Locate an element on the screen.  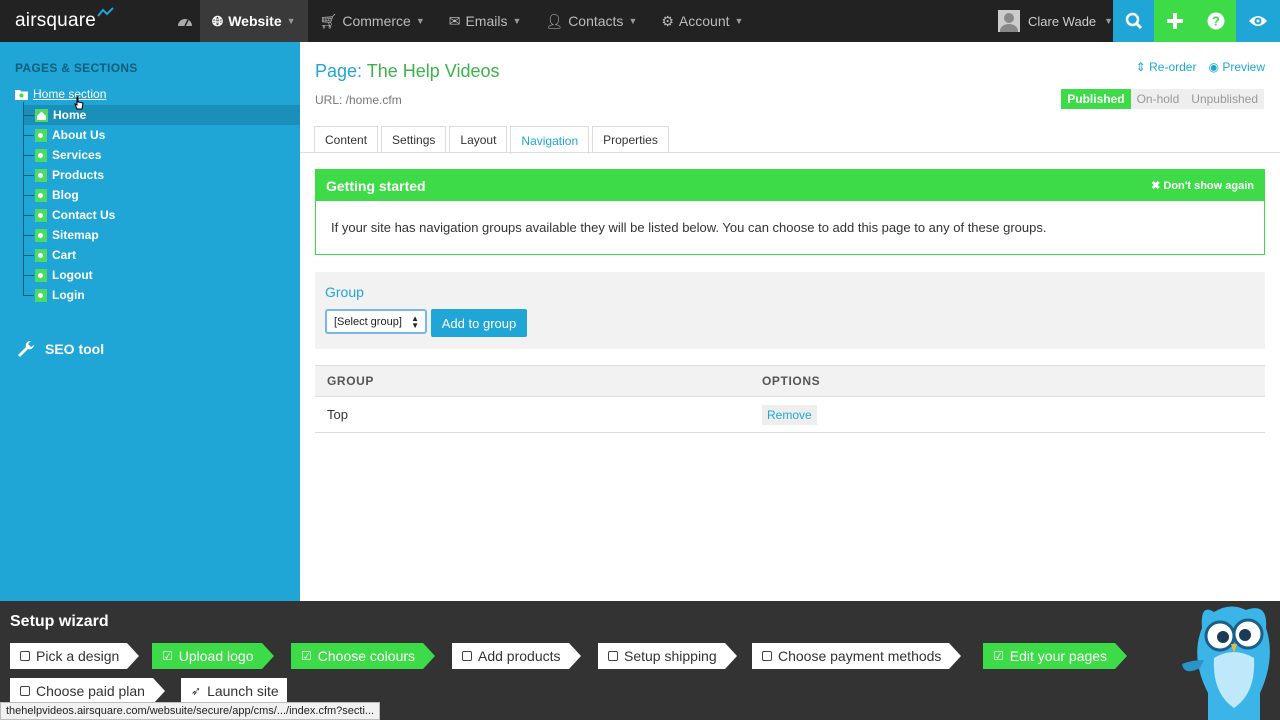
wizard-step-edit-pages: ☑ Edit your pages is located at coordinates (1055, 656).